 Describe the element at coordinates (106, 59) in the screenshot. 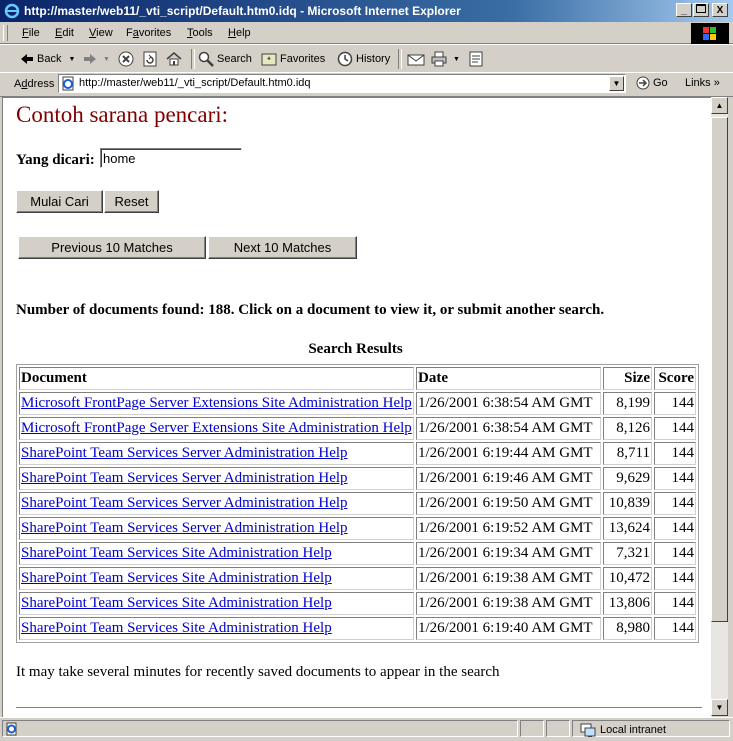

I see `forward-dropdown-icon: ▼` at that location.